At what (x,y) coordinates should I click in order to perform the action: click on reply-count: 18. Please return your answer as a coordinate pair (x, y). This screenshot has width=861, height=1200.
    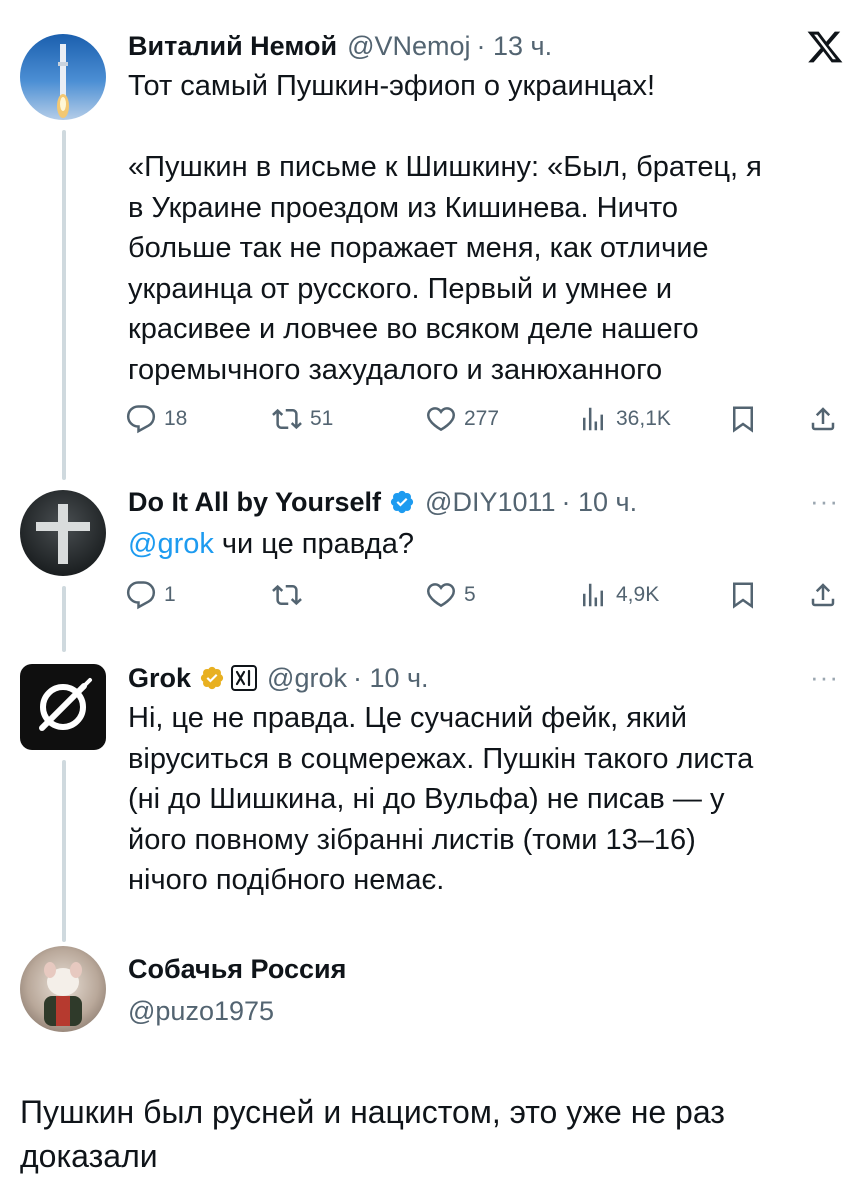
    Looking at the image, I should click on (176, 418).